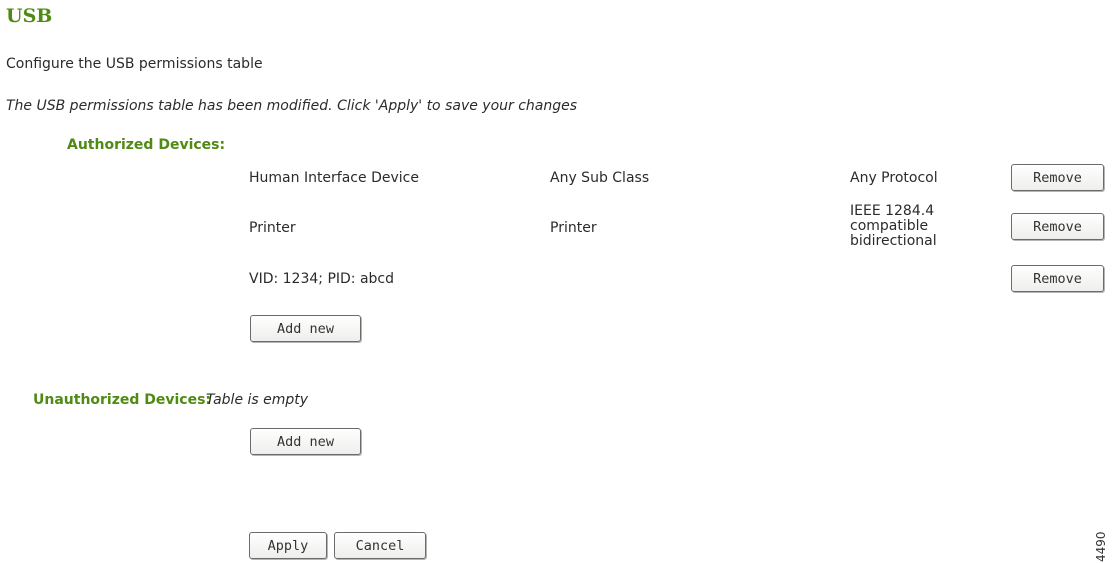 This screenshot has height=563, width=1116. Describe the element at coordinates (600, 178) in the screenshot. I see `sub-class-cell: Any Sub Class` at that location.